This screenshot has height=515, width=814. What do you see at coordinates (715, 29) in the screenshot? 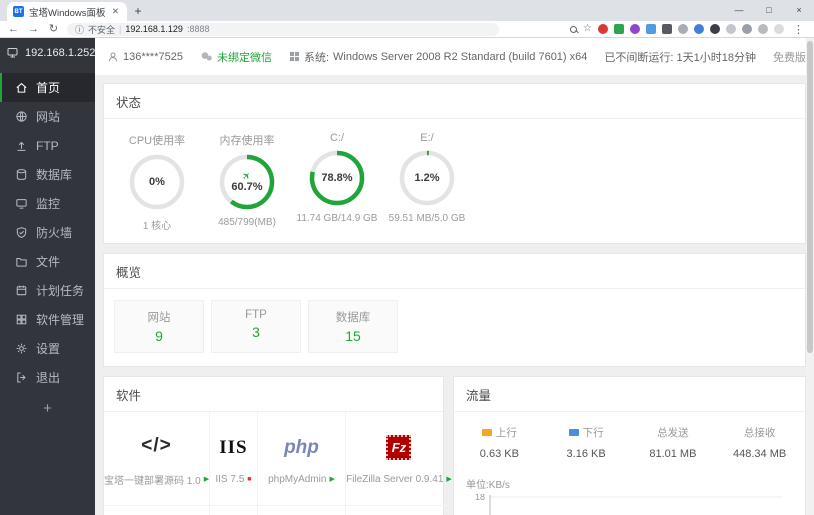
I see `dark-bear-extension-icon` at bounding box center [715, 29].